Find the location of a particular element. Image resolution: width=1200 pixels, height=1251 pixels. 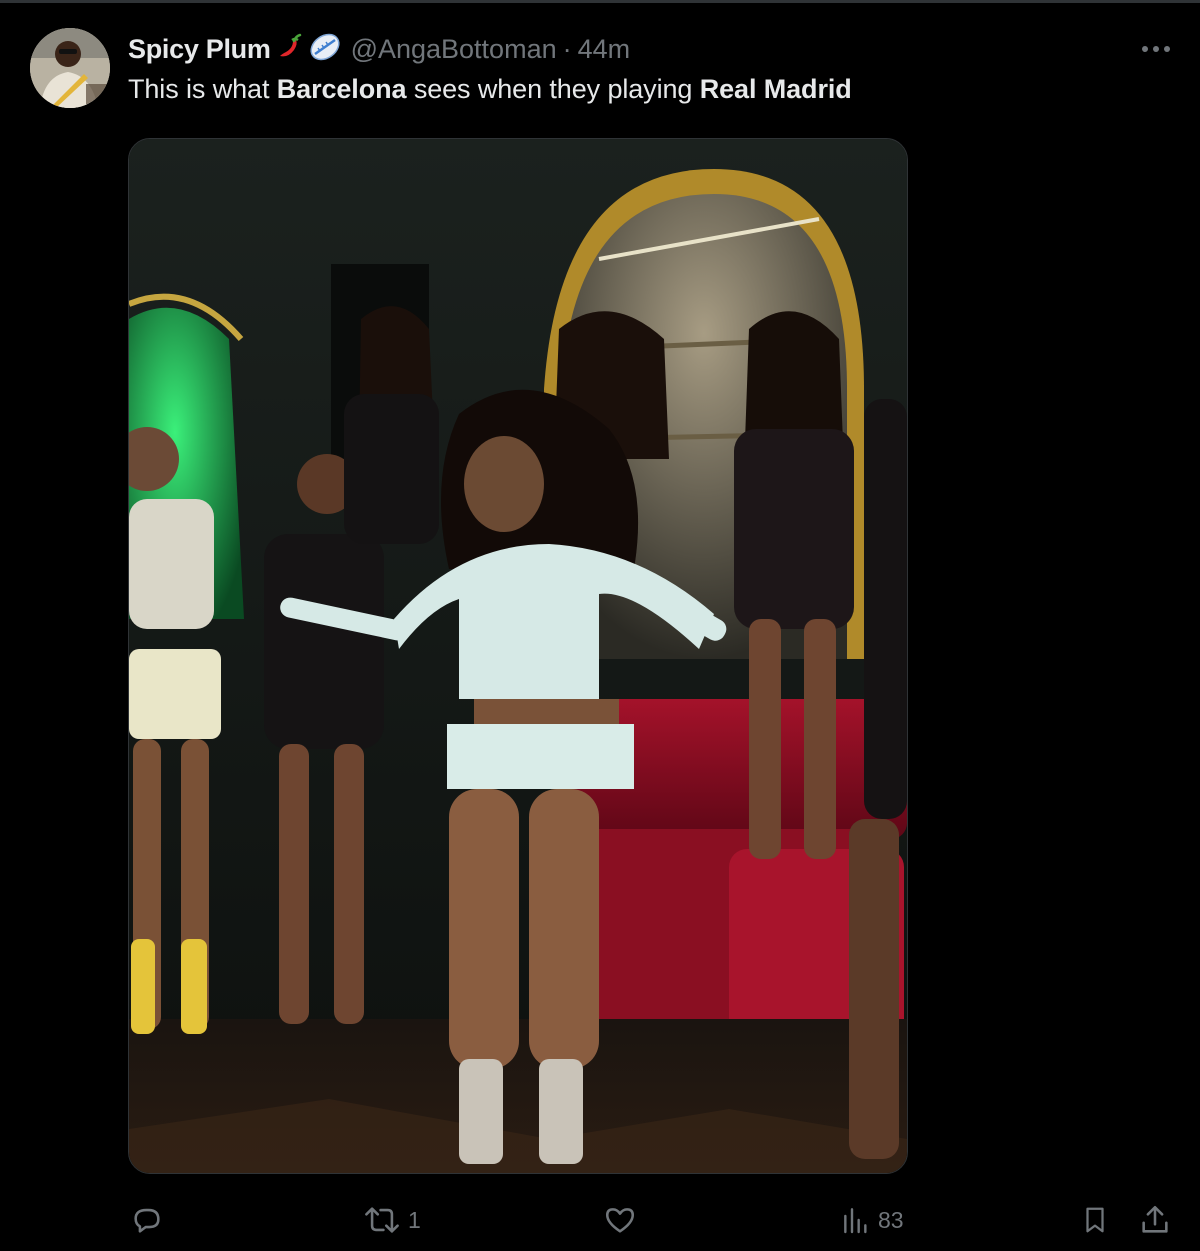

action-bar: 1 83 is located at coordinates (600, 1220).